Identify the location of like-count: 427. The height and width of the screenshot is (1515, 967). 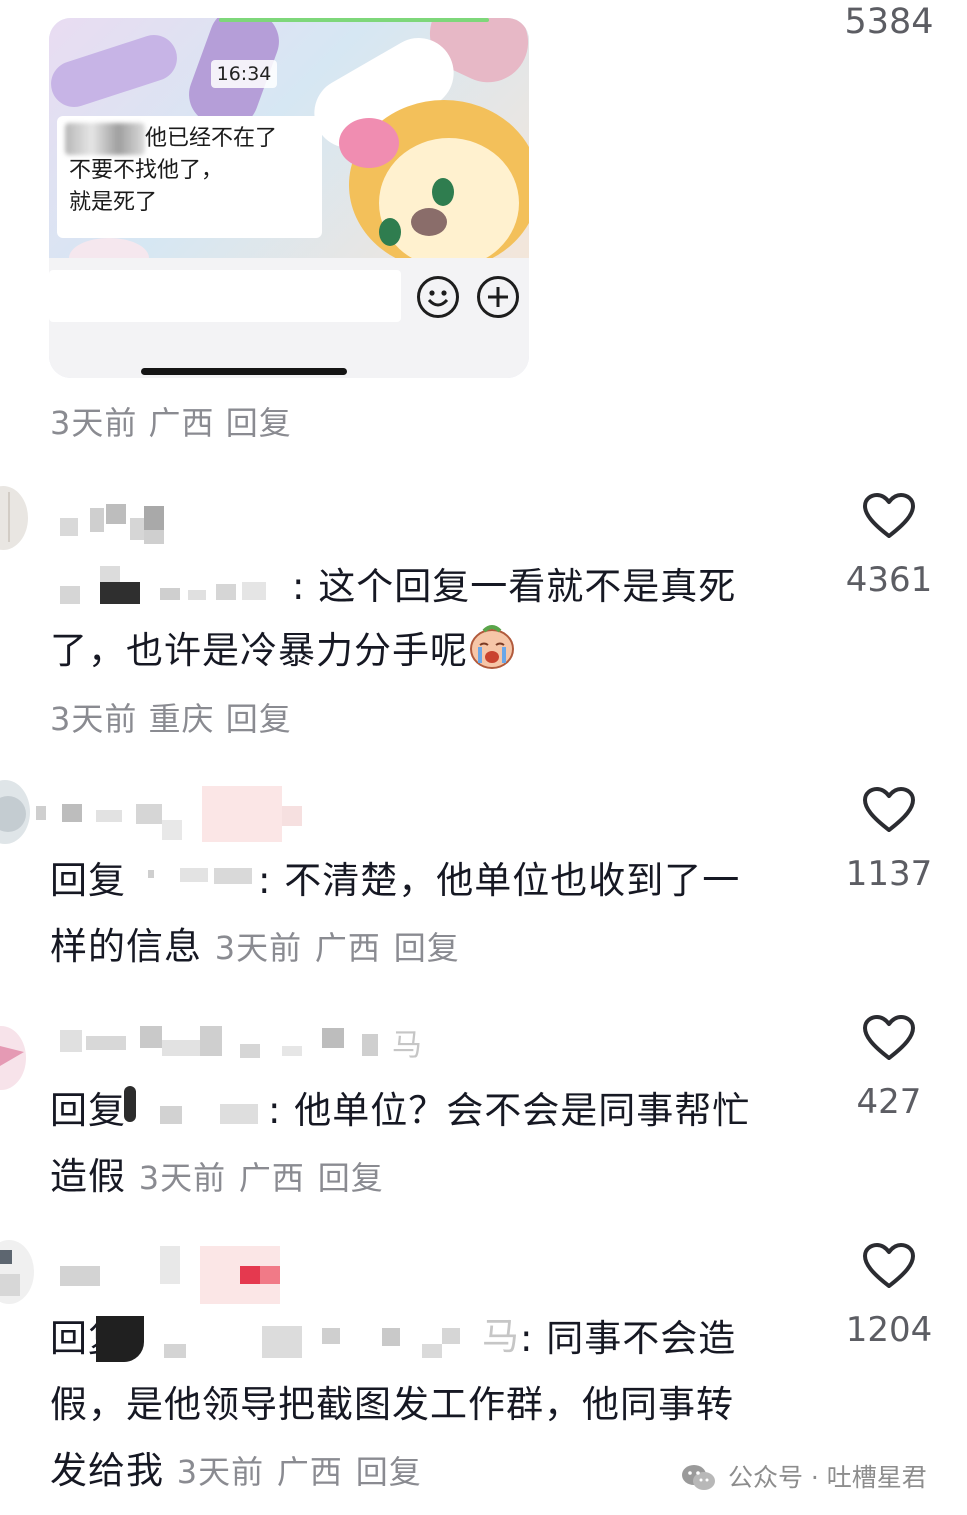
(889, 1102).